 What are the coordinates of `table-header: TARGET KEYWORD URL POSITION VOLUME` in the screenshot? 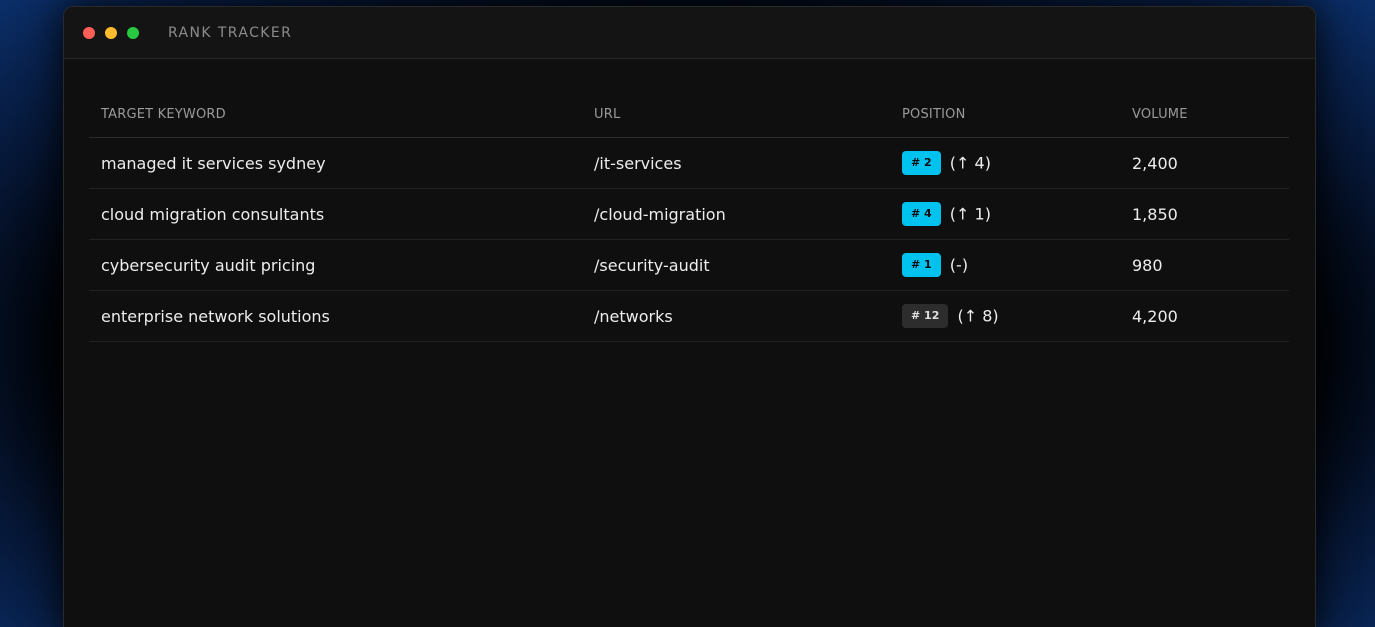 It's located at (689, 114).